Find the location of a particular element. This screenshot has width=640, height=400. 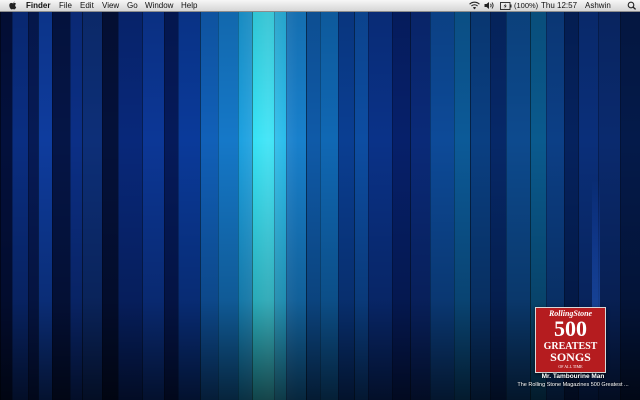

menu-view: View is located at coordinates (110, 5).